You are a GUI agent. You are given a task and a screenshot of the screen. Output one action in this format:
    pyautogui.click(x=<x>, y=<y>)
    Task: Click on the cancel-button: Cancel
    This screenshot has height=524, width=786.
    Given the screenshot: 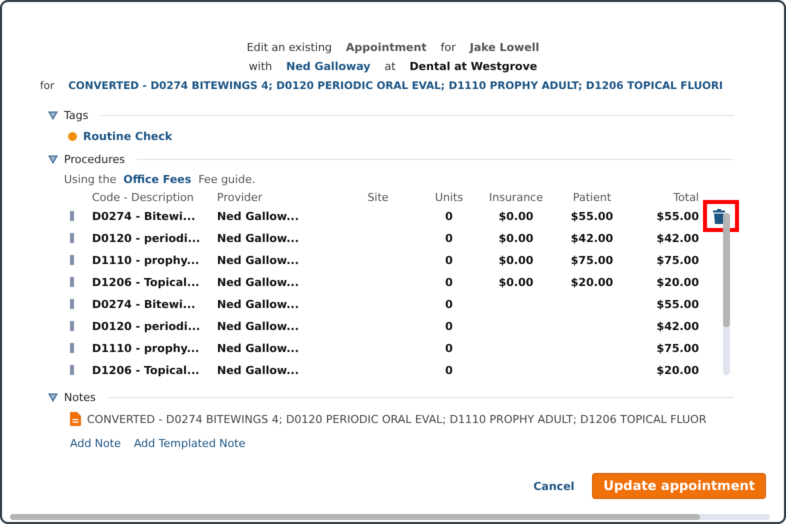 What is the action you would take?
    pyautogui.click(x=553, y=486)
    